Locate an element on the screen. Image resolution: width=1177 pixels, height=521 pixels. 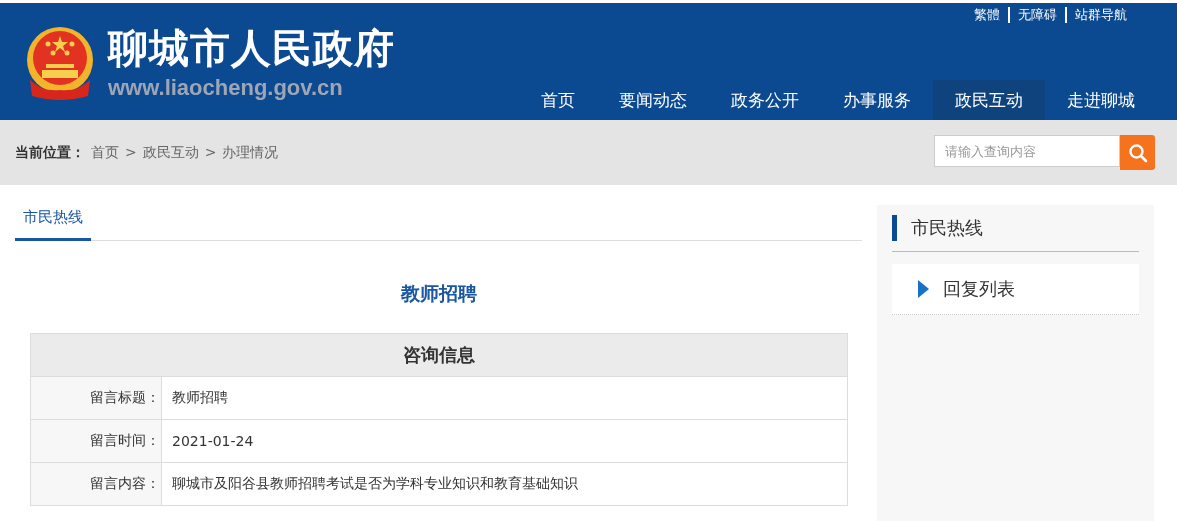
header-link: 站群导航 is located at coordinates (1100, 15).